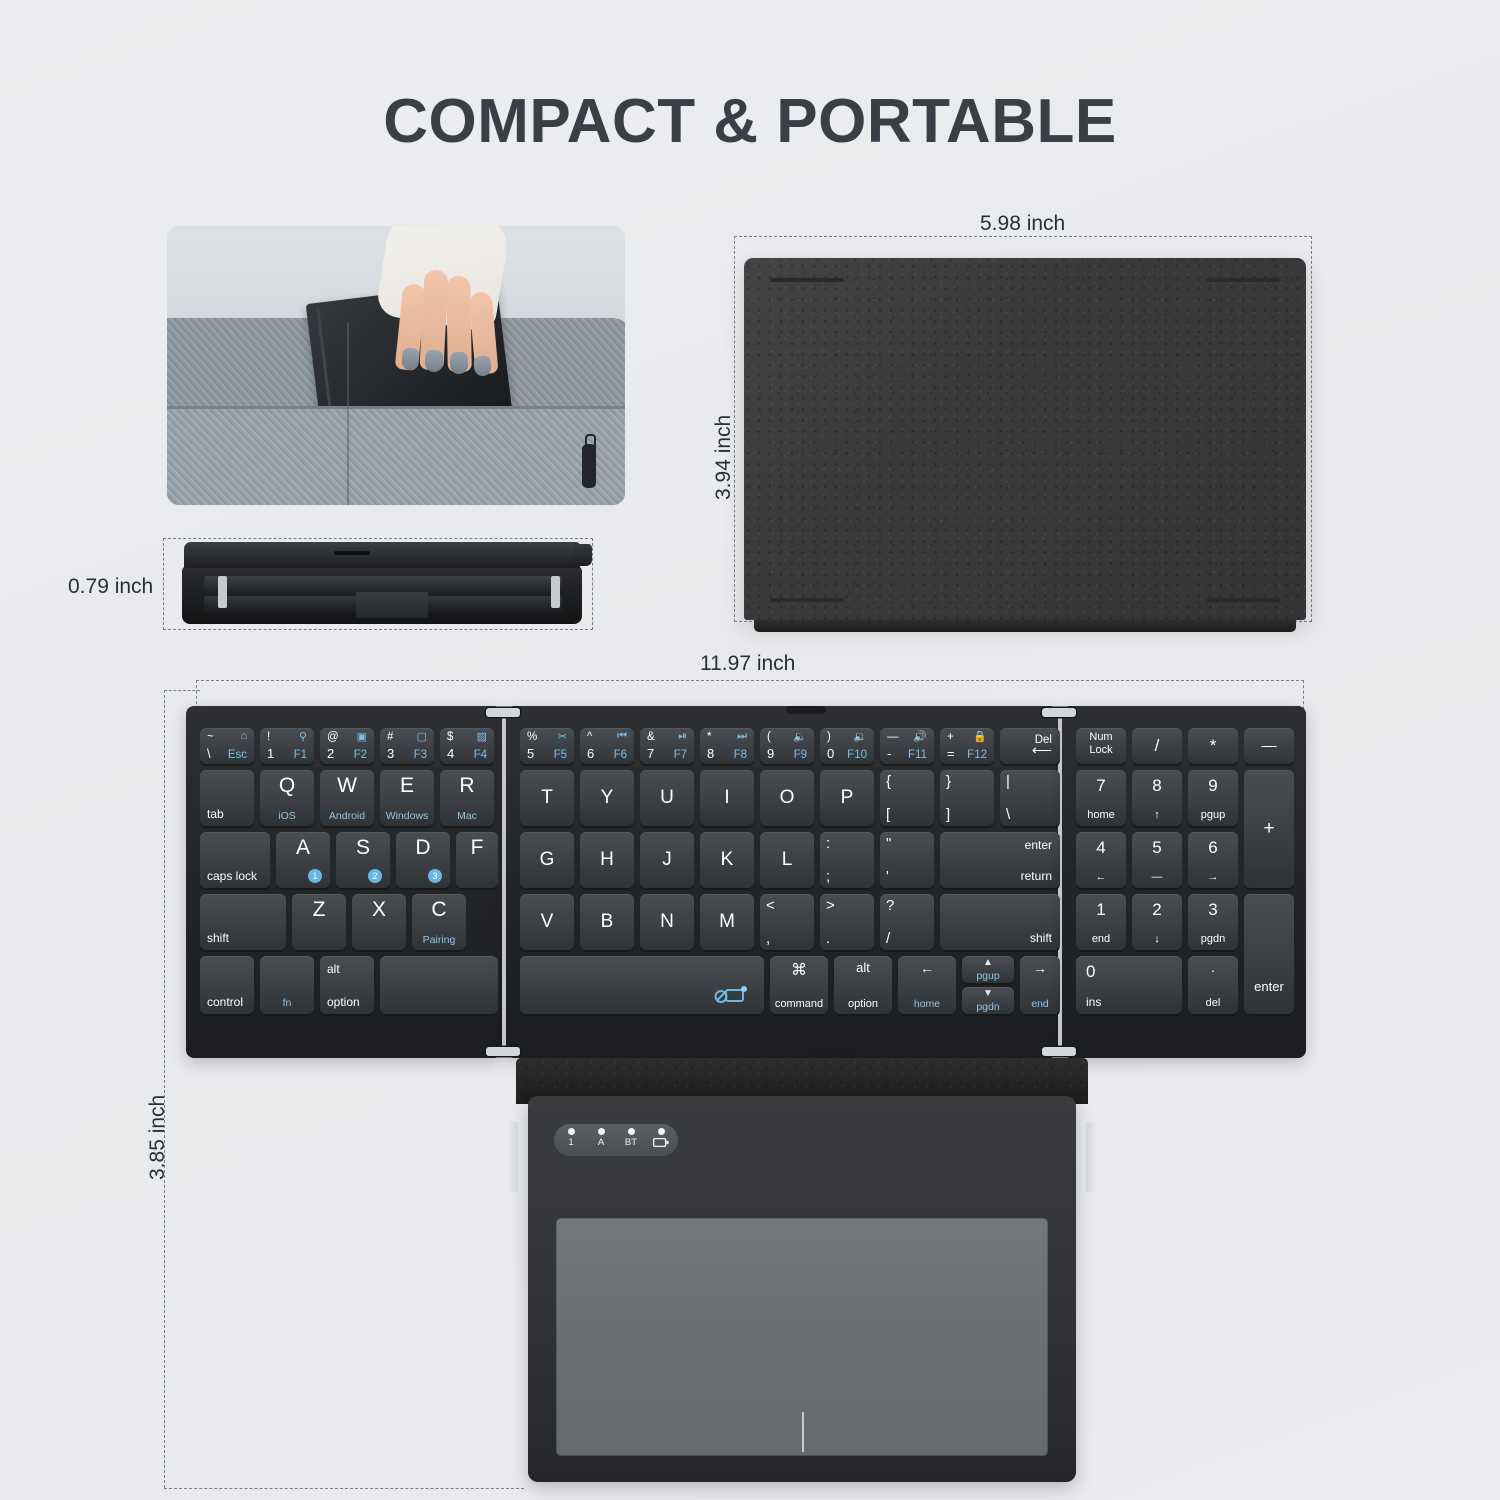 This screenshot has height=1500, width=1500. What do you see at coordinates (907, 746) in the screenshot?
I see `key-minus-f11: — - 🔊 F11` at bounding box center [907, 746].